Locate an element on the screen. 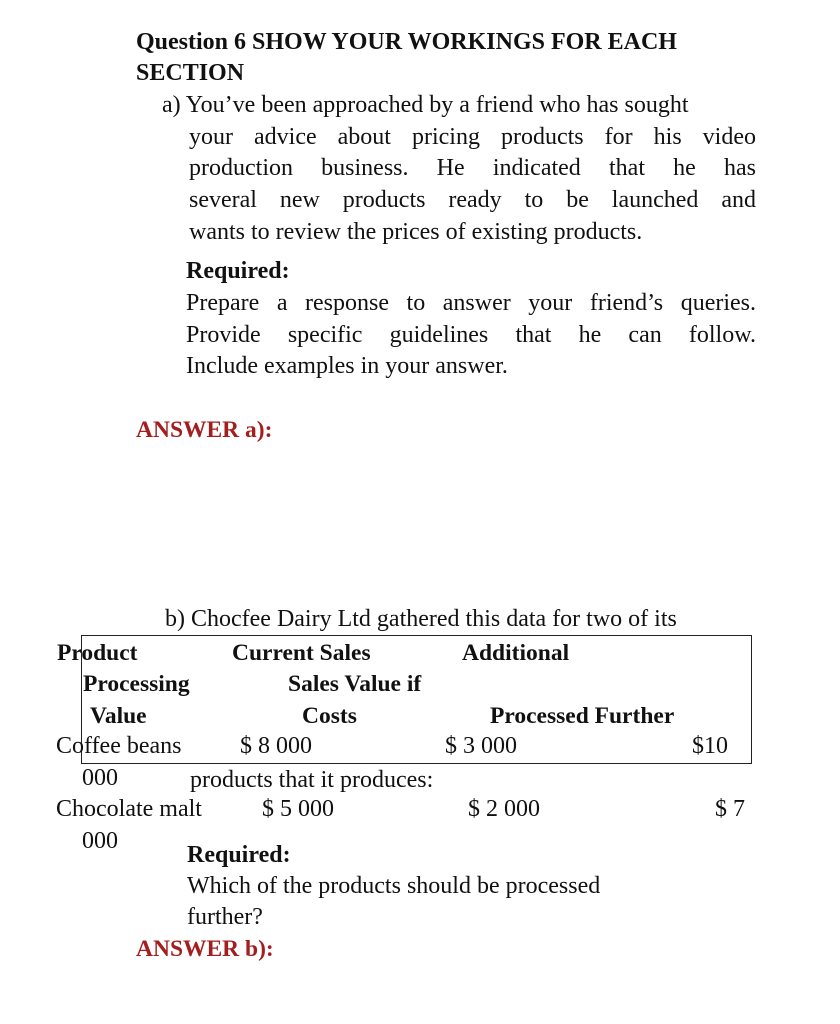 The width and height of the screenshot is (840, 1024). part-b-intro-line2: products that it produces: is located at coordinates (312, 780).